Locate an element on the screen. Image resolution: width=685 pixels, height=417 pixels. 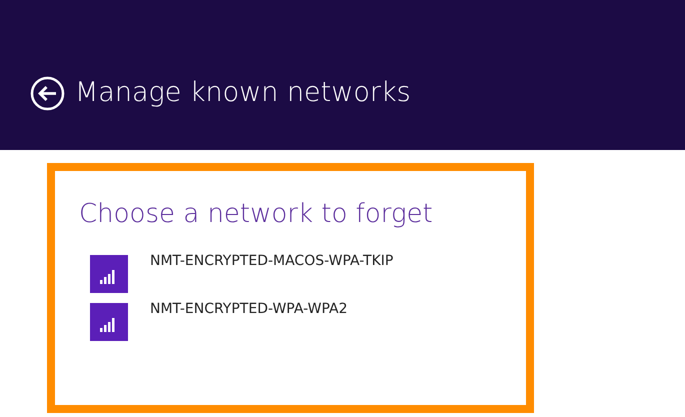
network-name: NMT-ENCRYPTED-WPA-WPA2 is located at coordinates (249, 309).